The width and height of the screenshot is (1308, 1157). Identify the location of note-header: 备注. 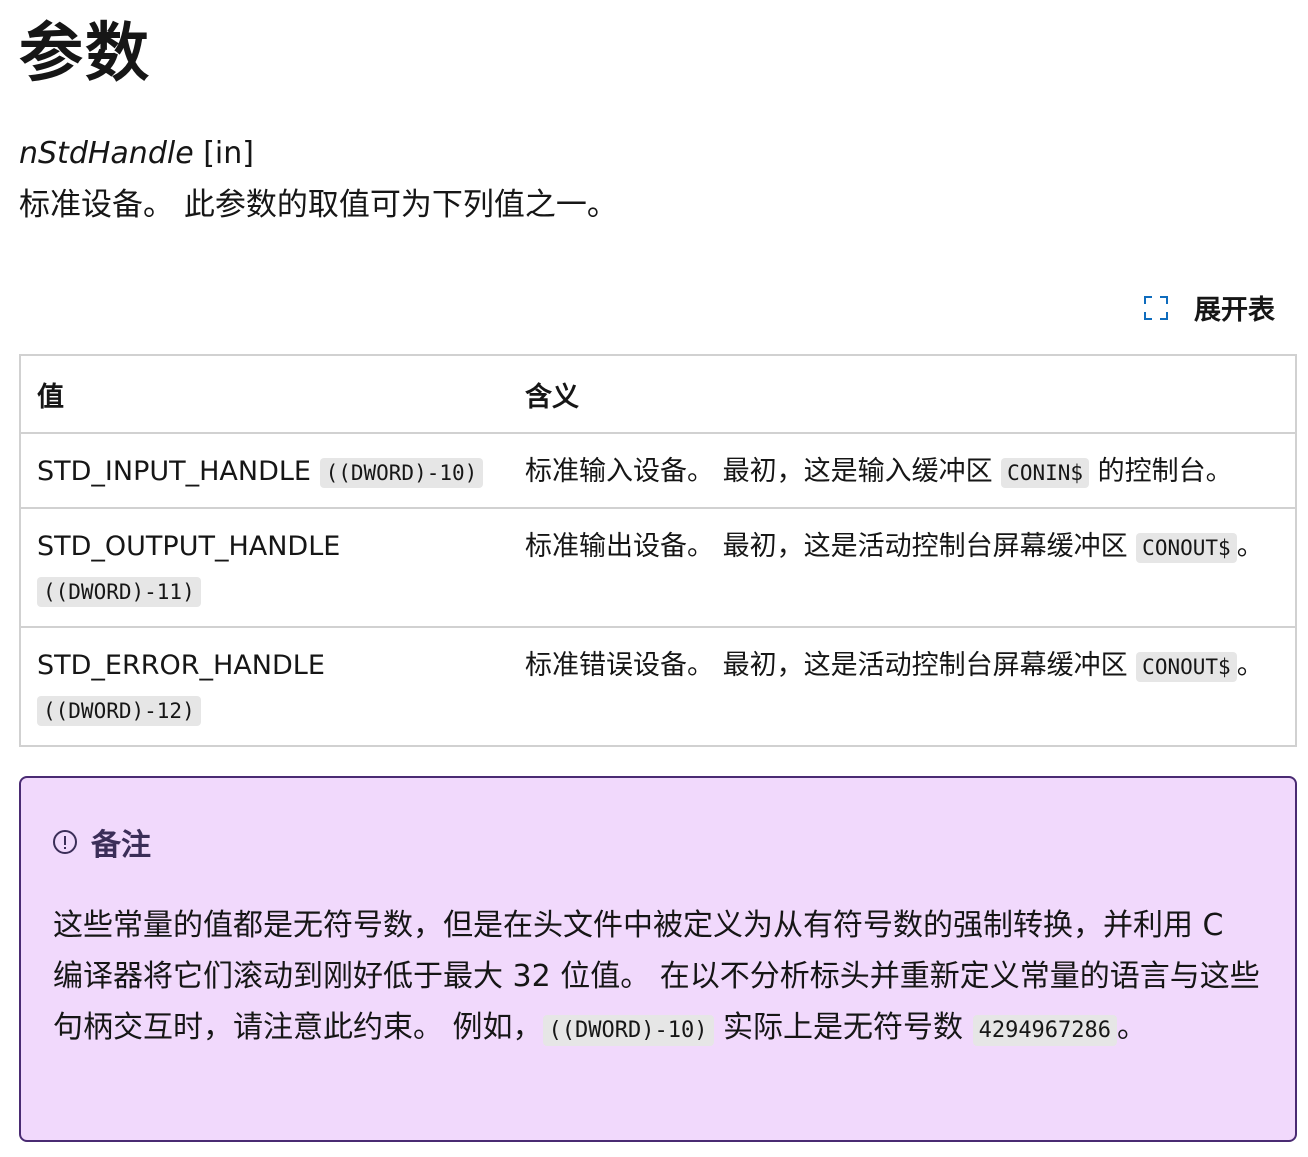
(102, 842).